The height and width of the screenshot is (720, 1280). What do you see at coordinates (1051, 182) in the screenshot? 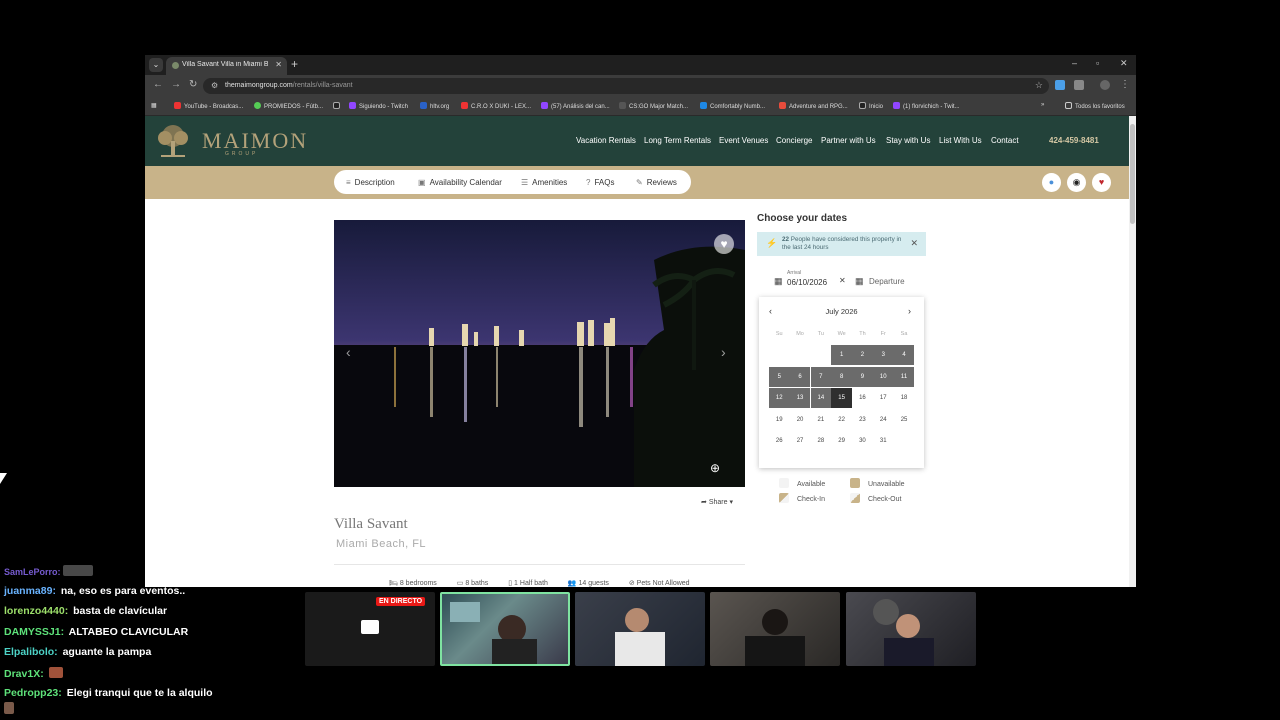
I see `map-pin-icon: ●` at bounding box center [1051, 182].